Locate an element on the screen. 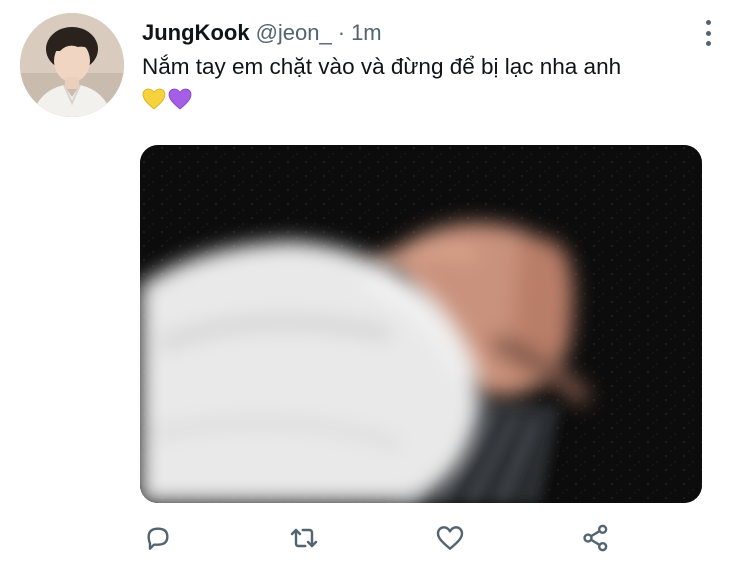 The height and width of the screenshot is (570, 750). author-name: JungKook is located at coordinates (196, 33).